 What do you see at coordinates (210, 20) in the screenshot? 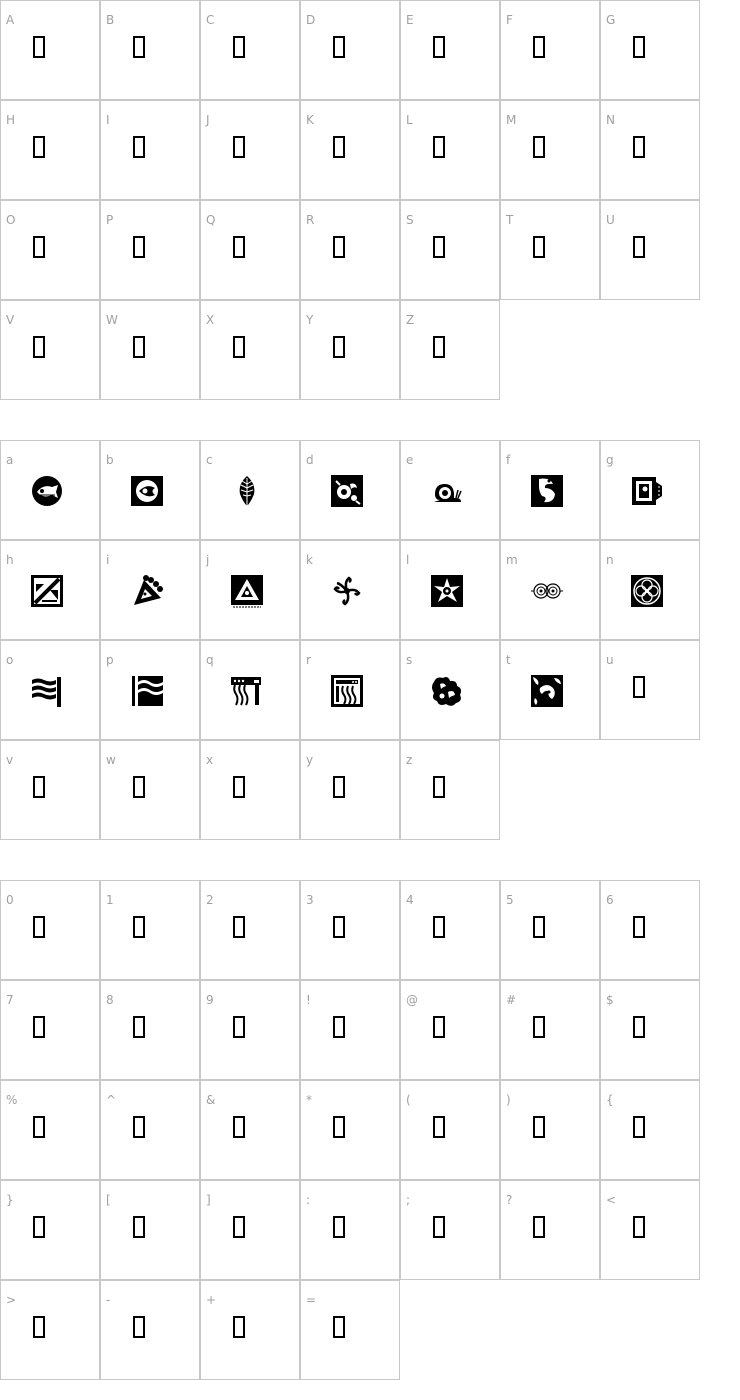
I see `glyph-label: C` at bounding box center [210, 20].